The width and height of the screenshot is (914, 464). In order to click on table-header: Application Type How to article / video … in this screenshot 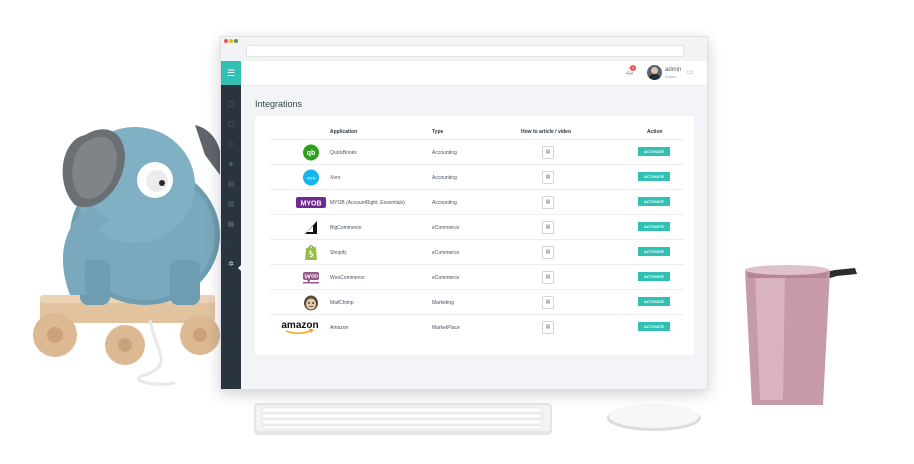, I will do `click(474, 134)`.